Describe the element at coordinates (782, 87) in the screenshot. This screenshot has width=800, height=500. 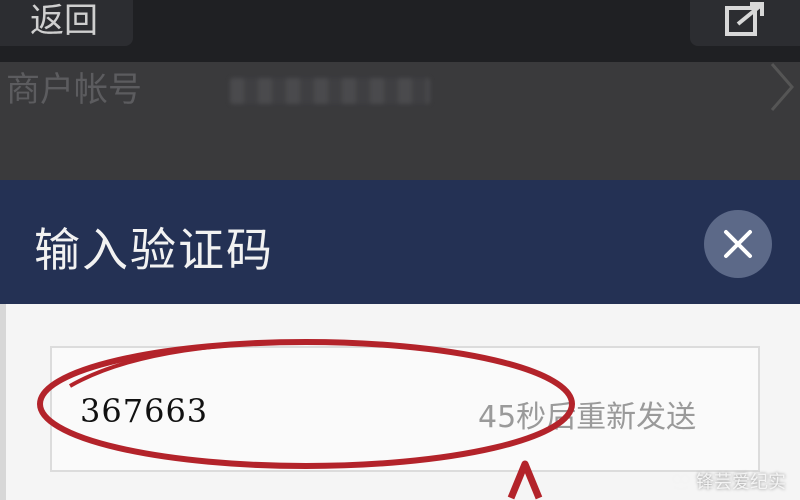
I see `chevron-right-icon` at that location.